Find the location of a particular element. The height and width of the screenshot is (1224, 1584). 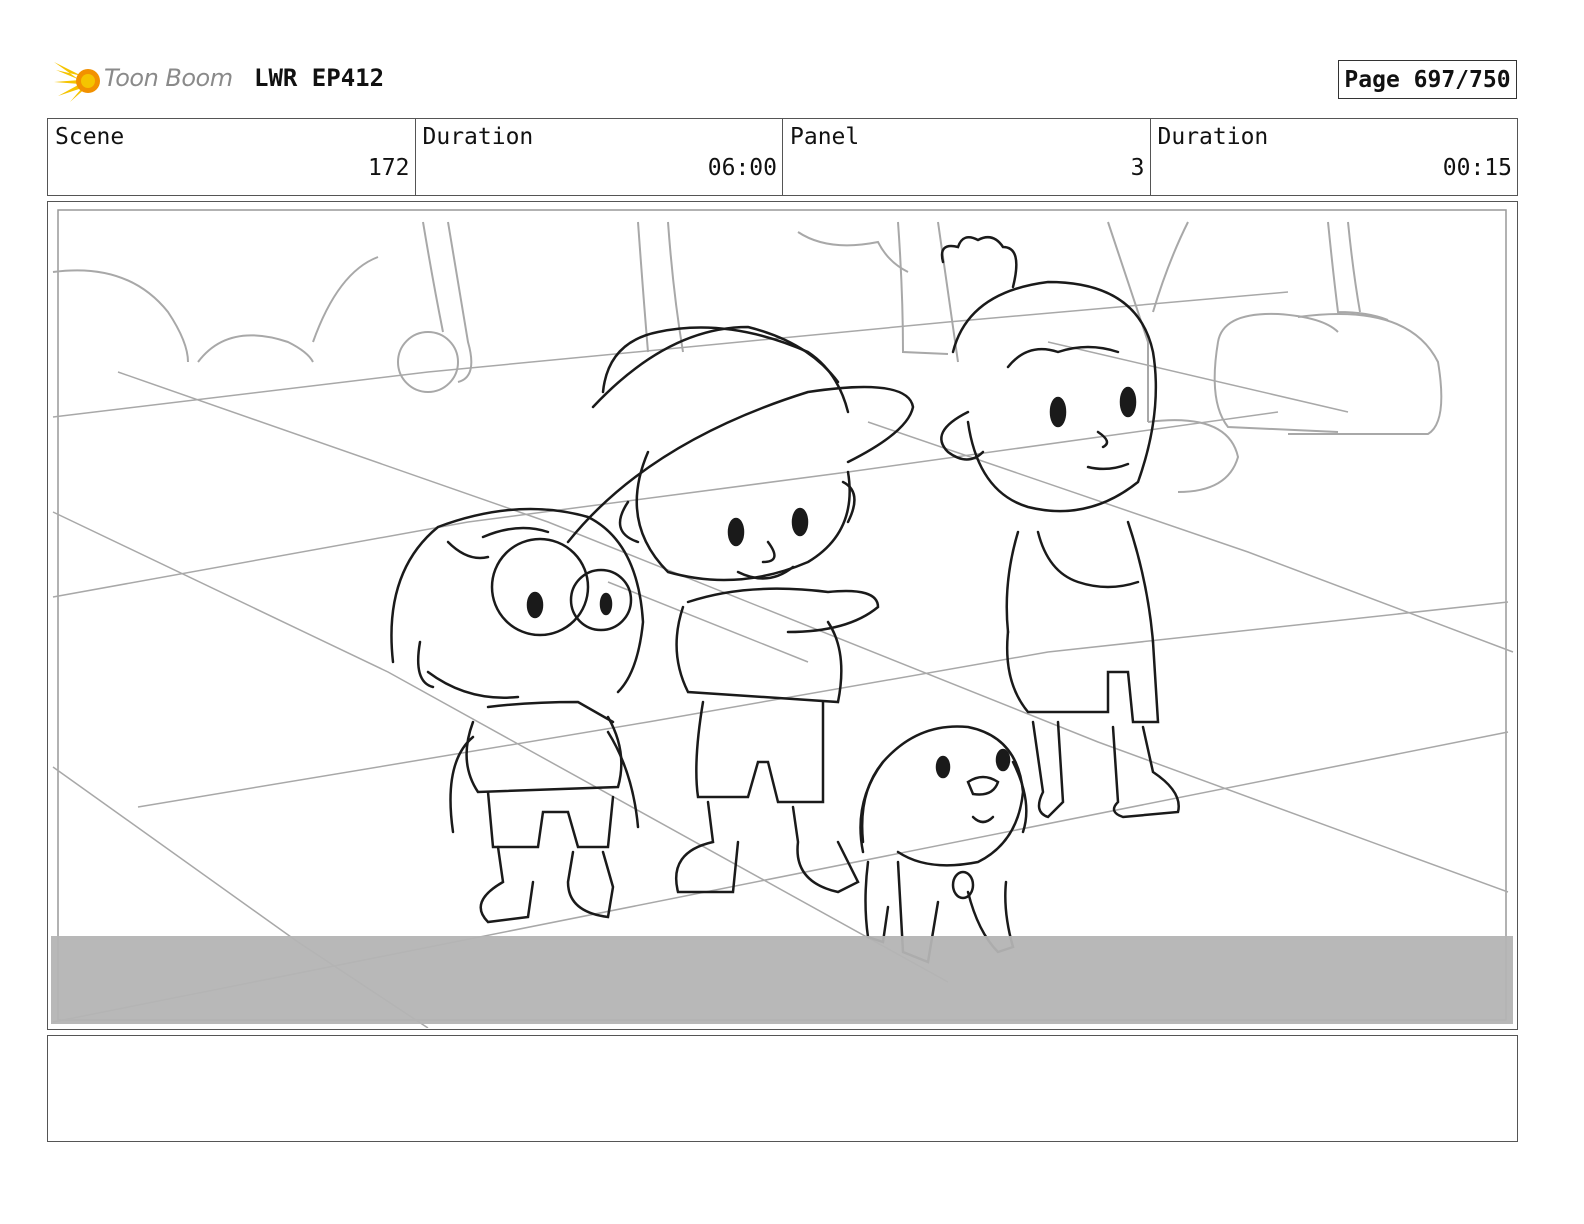

episode-title: LWR EP412 is located at coordinates (319, 78).